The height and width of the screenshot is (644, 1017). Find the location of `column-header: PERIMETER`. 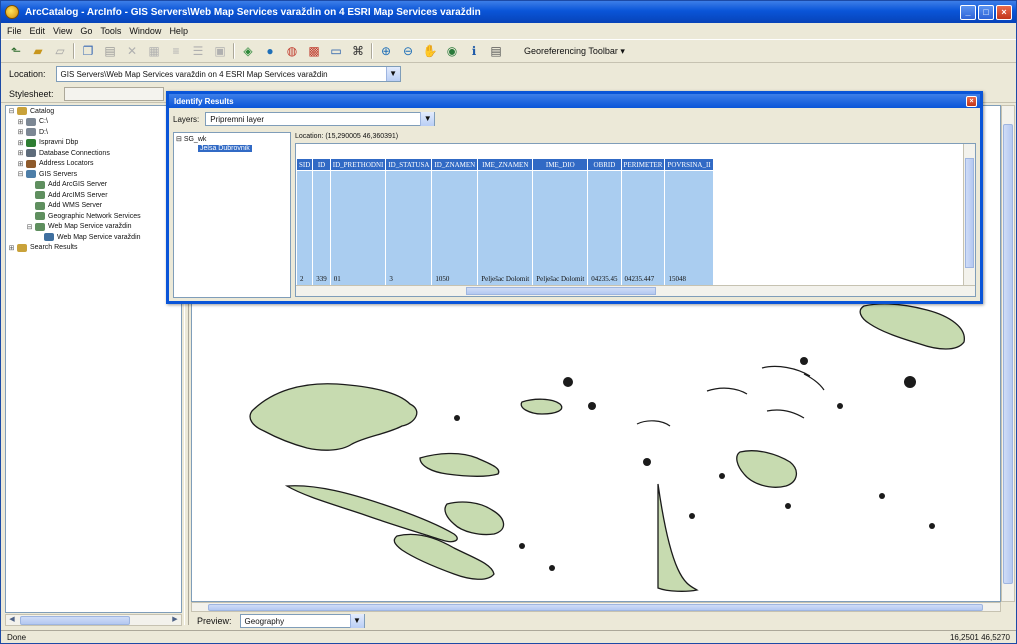

column-header: PERIMETER is located at coordinates (643, 164).